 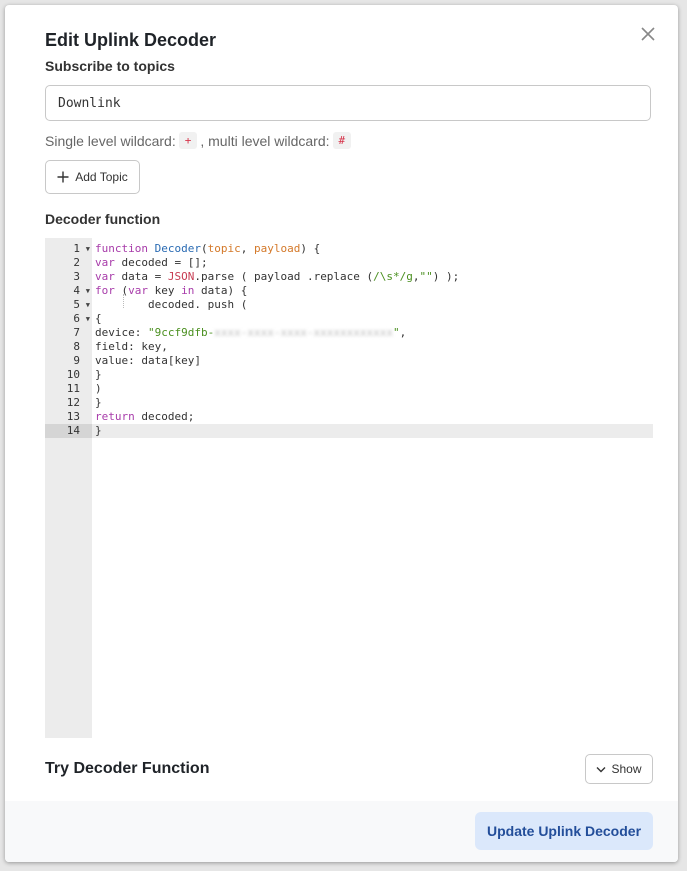 What do you see at coordinates (601, 769) in the screenshot?
I see `chevron-down-icon` at bounding box center [601, 769].